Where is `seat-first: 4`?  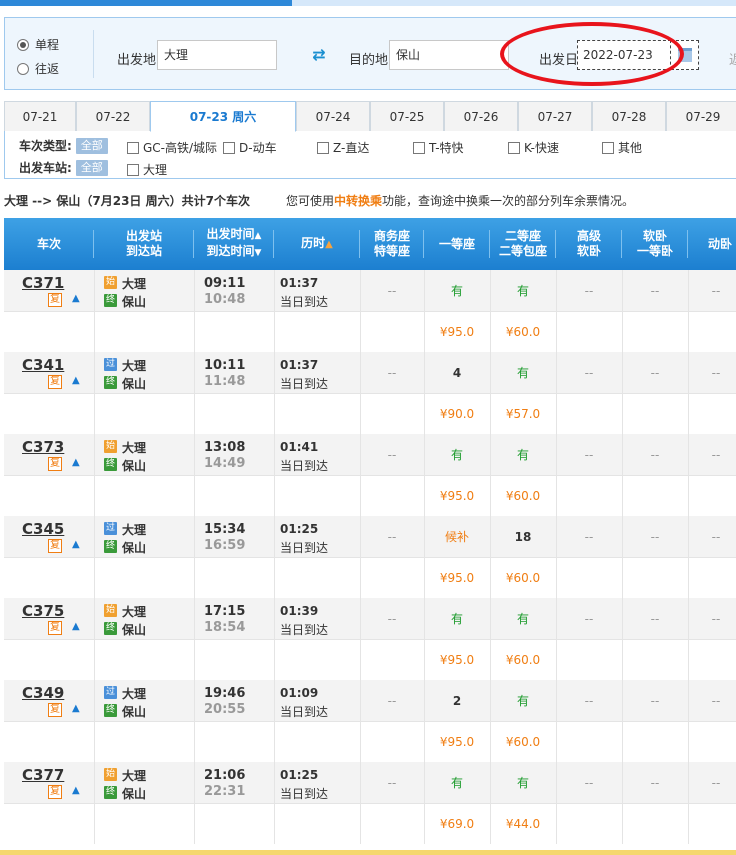
seat-first: 4 is located at coordinates (457, 373).